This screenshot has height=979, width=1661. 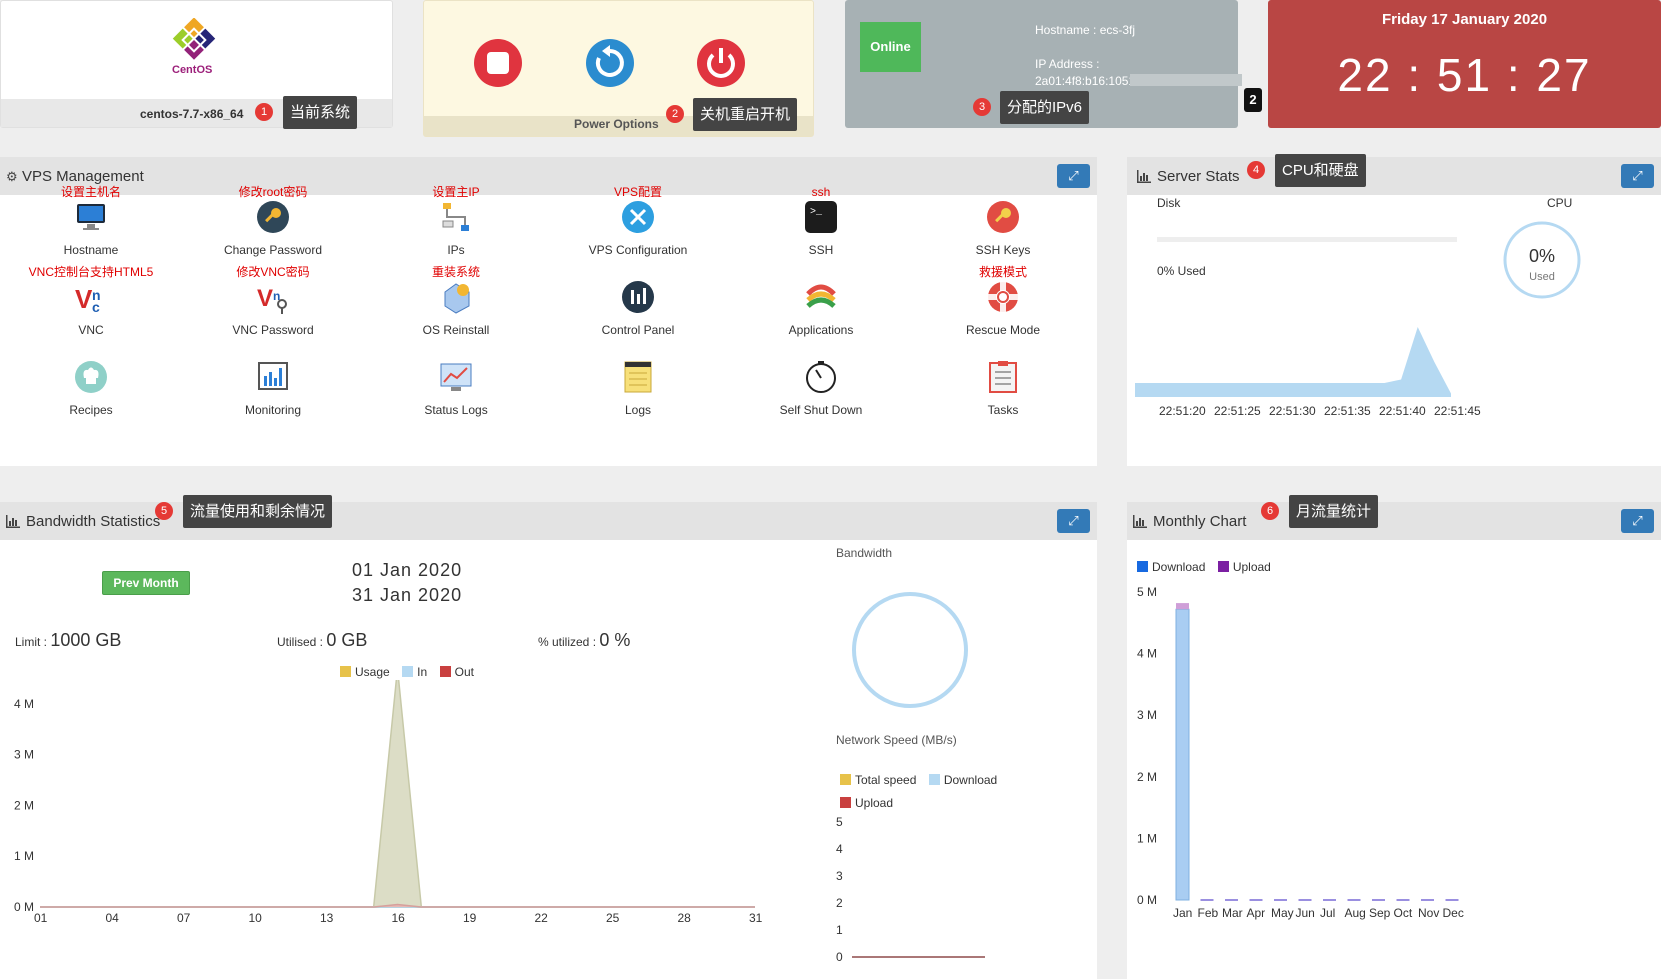 What do you see at coordinates (878, 780) in the screenshot?
I see `legend-total-speed: Total speed` at bounding box center [878, 780].